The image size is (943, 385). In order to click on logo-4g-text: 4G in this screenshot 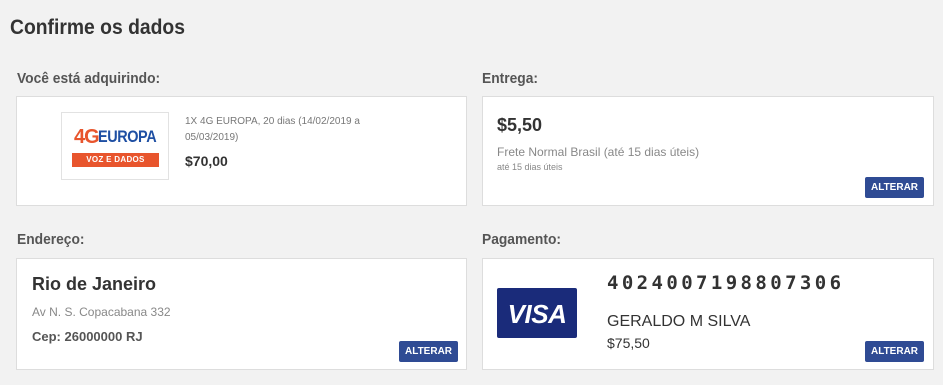, I will do `click(87, 137)`.